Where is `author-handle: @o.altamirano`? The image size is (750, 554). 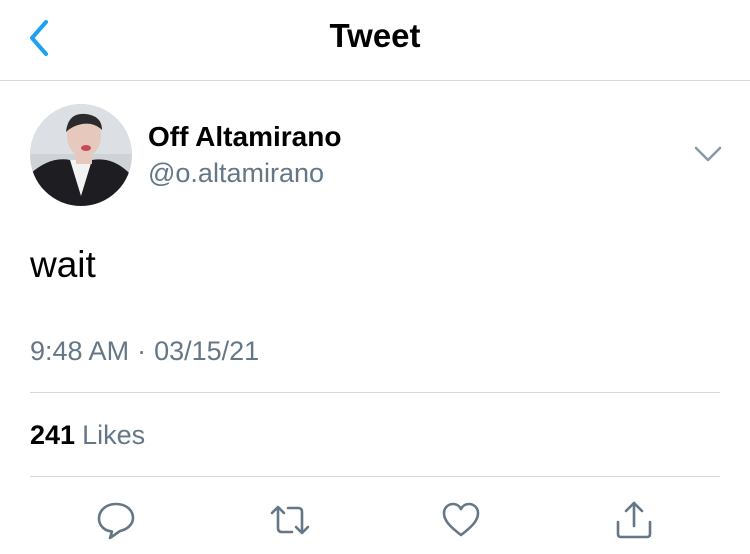 author-handle: @o.altamirano is located at coordinates (236, 173).